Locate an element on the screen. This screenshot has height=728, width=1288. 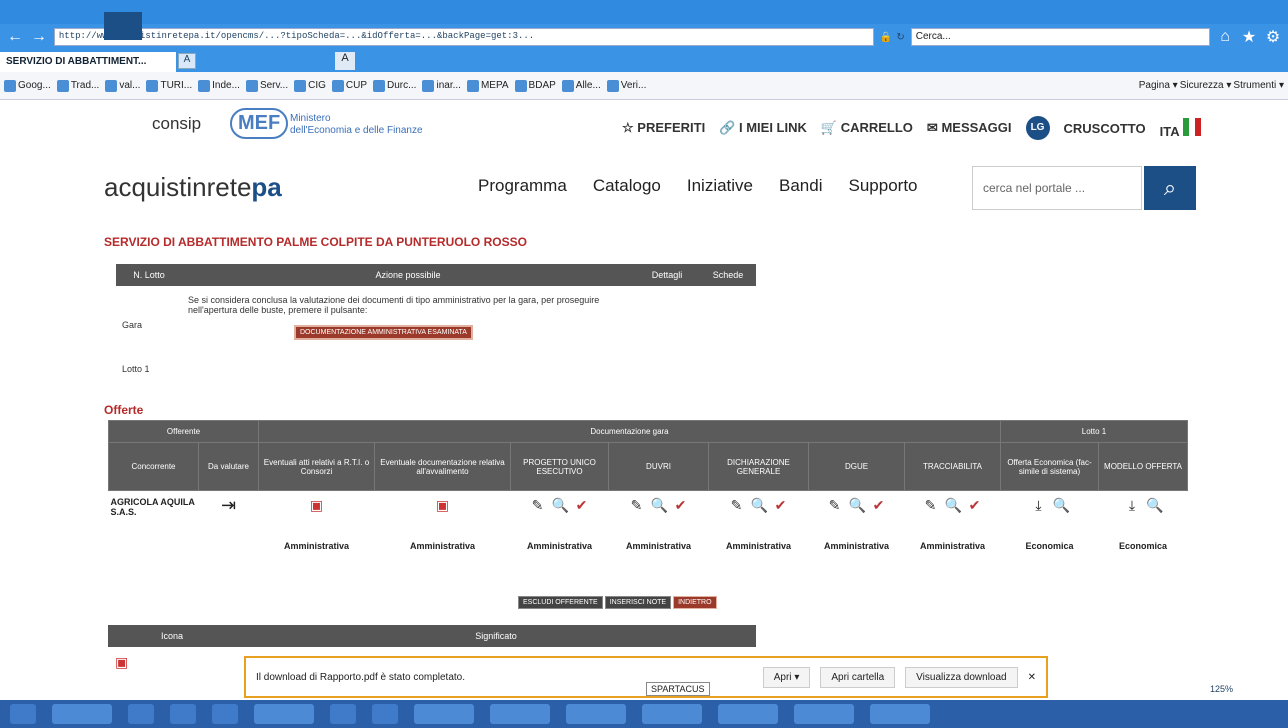
start-icon is located at coordinates (23, 714).